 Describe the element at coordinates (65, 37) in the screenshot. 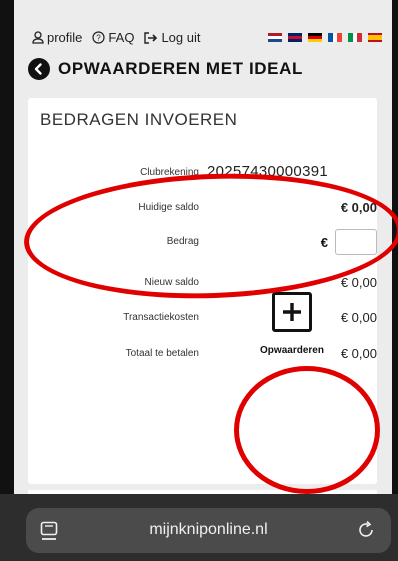

I see `profile-label: profile` at that location.